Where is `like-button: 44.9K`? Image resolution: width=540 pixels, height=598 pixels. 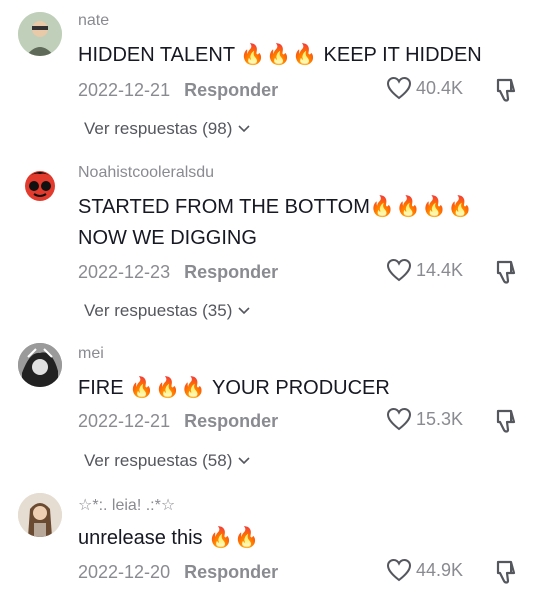
like-button: 44.9K is located at coordinates (424, 570).